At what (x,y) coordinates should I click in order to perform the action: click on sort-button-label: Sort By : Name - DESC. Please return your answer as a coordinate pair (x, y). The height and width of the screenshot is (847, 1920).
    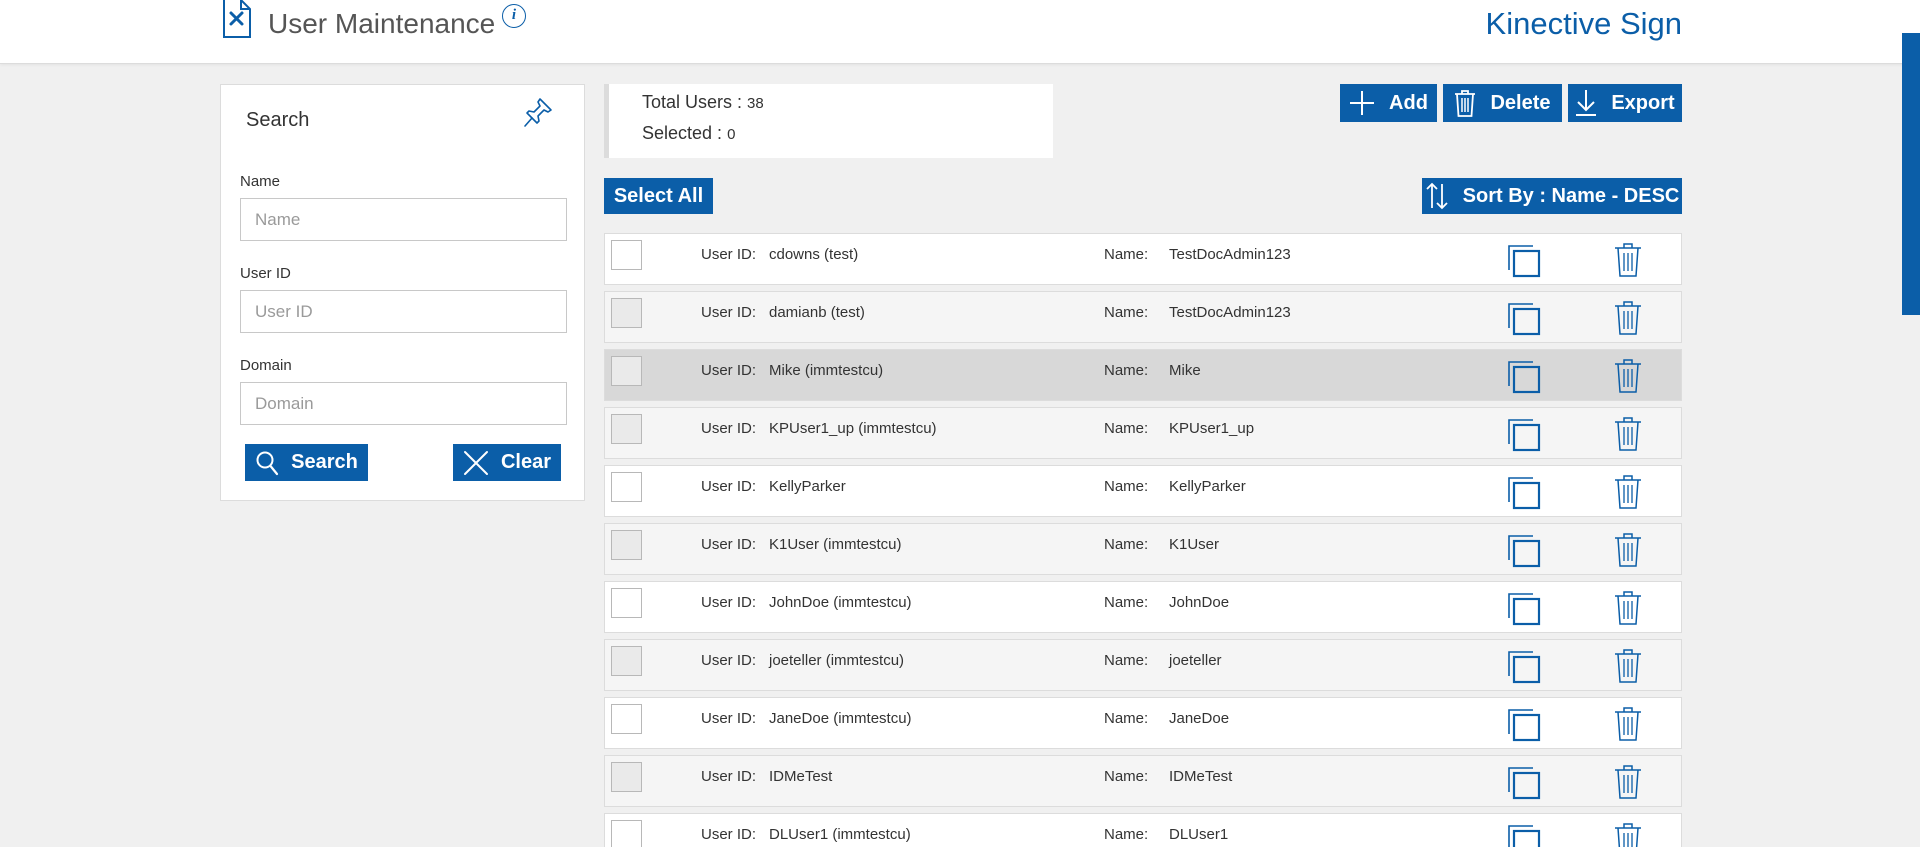
    Looking at the image, I should click on (1571, 195).